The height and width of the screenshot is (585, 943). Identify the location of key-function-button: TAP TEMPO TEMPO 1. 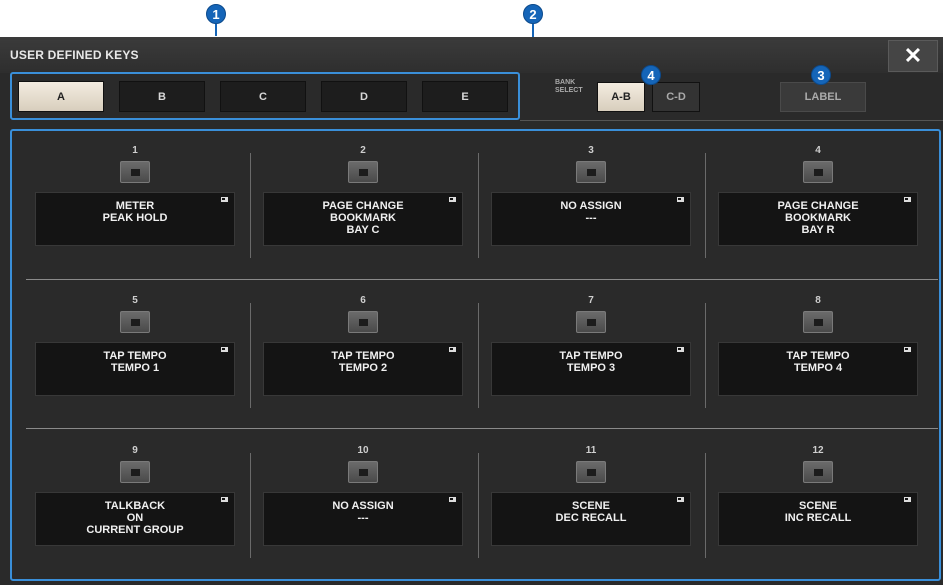
(135, 369).